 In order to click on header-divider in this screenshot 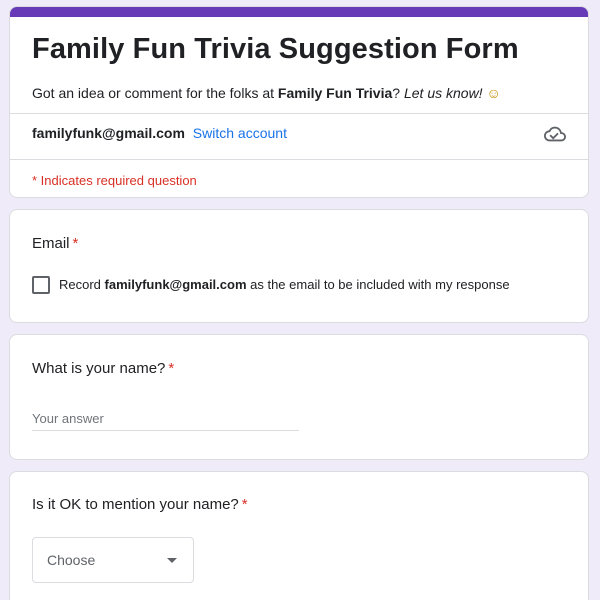, I will do `click(299, 113)`.